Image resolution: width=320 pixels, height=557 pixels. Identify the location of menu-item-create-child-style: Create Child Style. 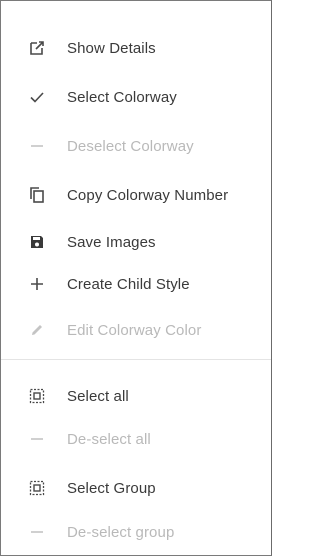
(136, 284).